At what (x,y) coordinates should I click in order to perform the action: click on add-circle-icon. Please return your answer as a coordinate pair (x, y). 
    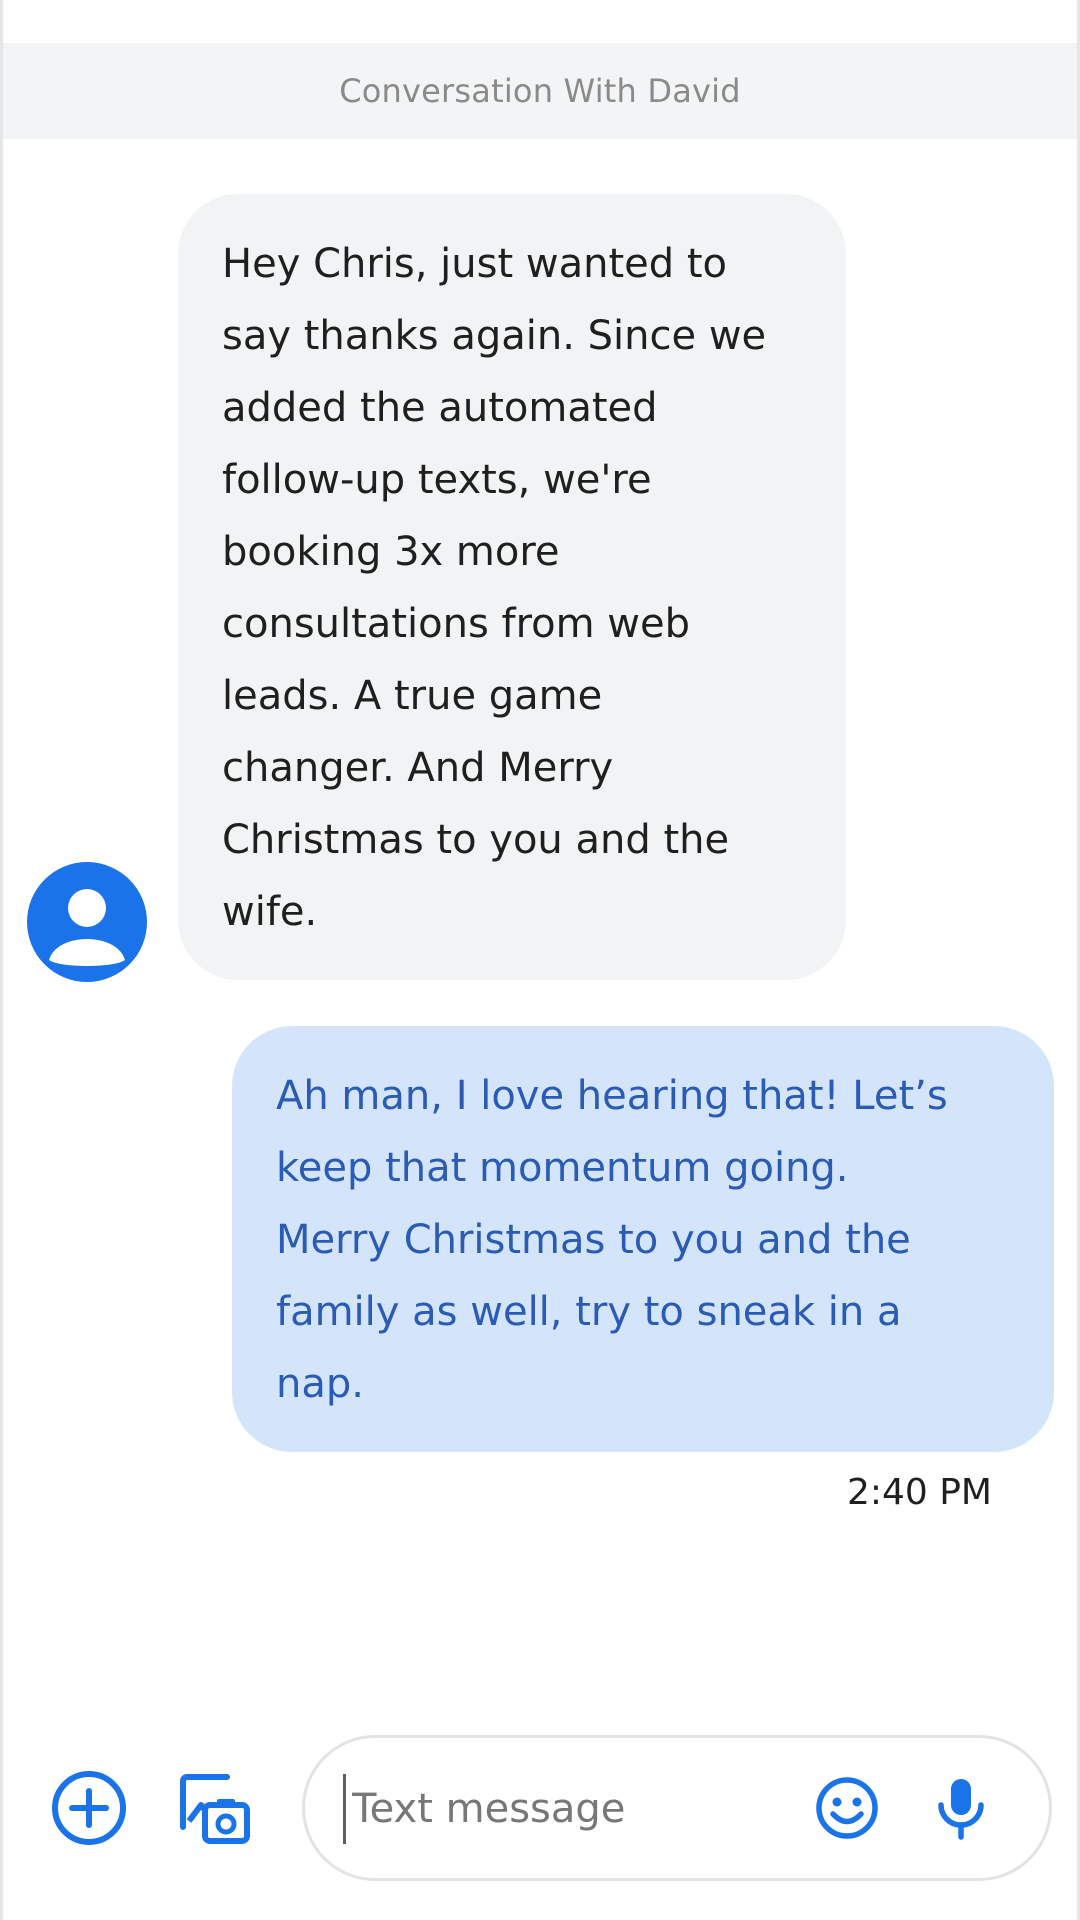
    Looking at the image, I should click on (89, 1810).